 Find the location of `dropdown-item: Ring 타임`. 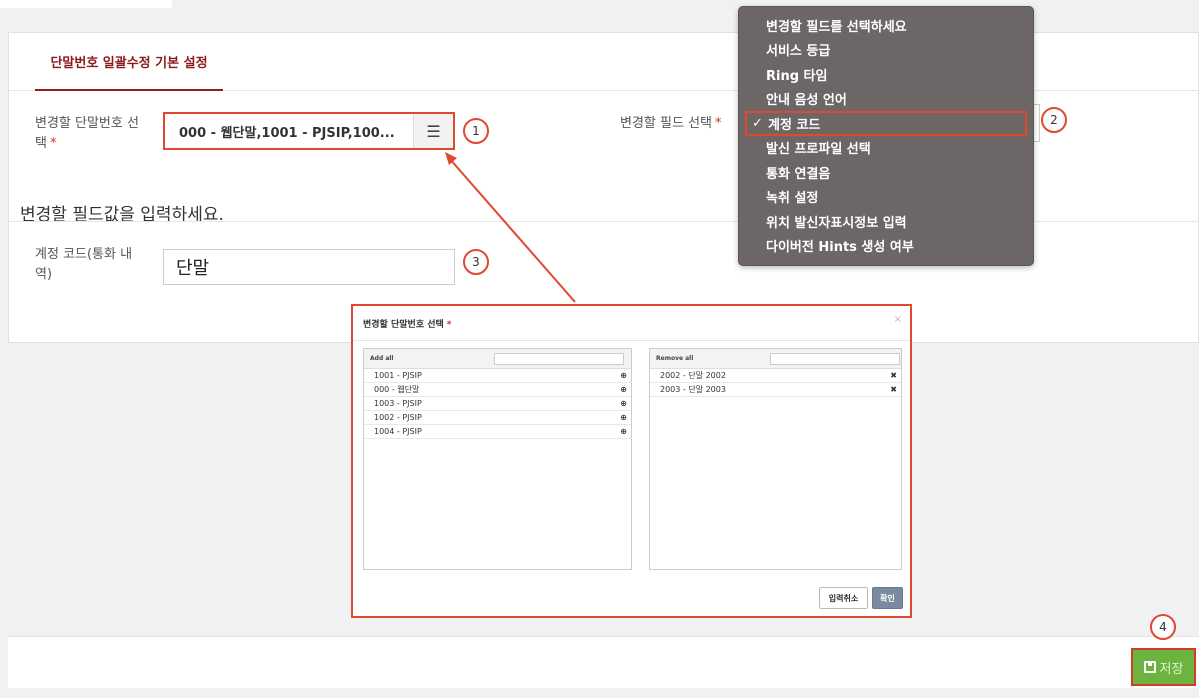

dropdown-item: Ring 타임 is located at coordinates (886, 74).